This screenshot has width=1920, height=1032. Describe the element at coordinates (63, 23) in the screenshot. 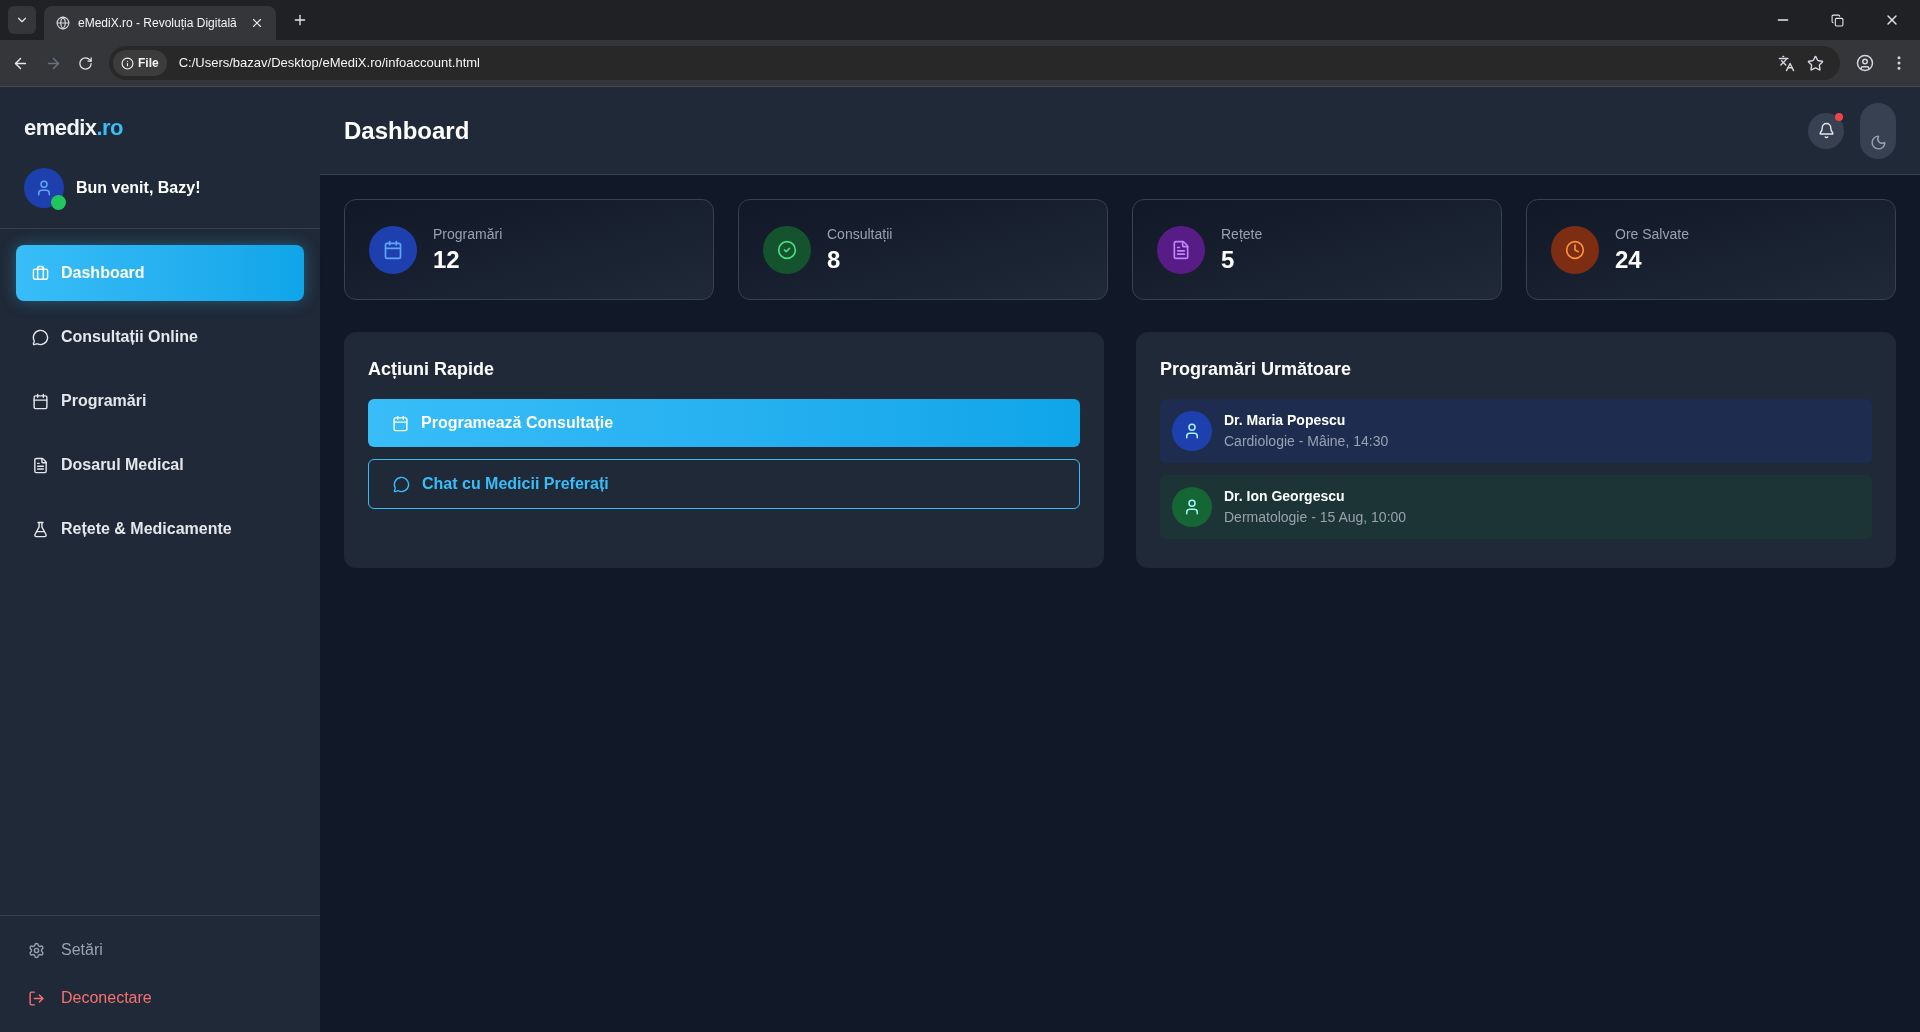

I see `globe-icon` at that location.